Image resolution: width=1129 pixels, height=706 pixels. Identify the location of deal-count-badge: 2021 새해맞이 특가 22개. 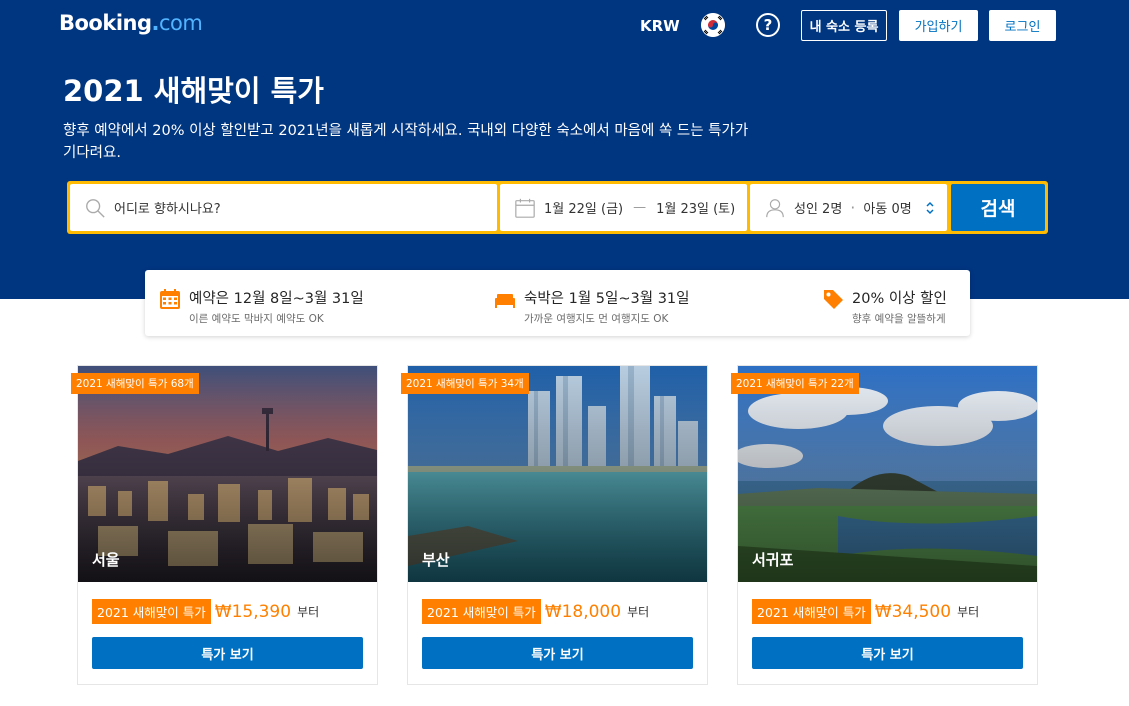
(795, 383).